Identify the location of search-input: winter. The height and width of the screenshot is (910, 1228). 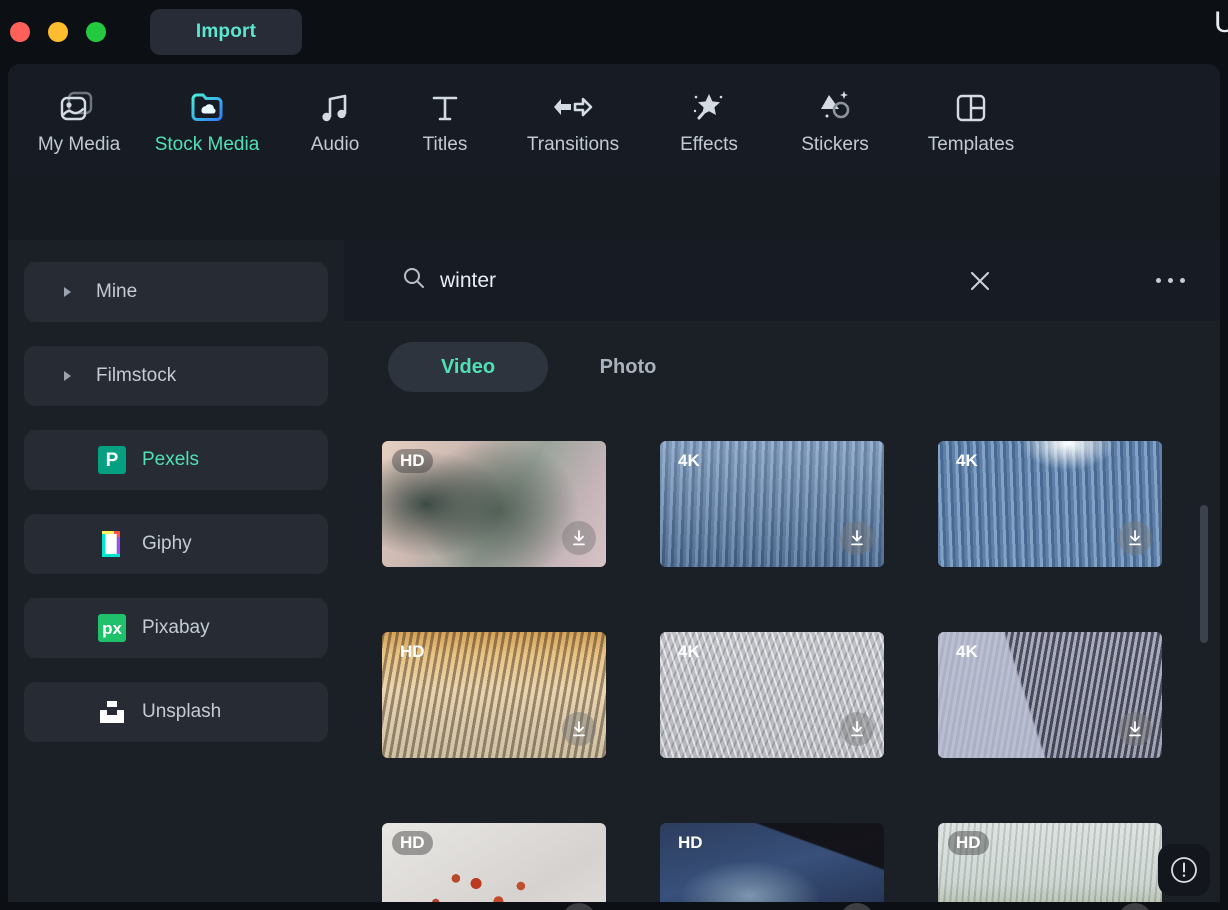
(468, 281).